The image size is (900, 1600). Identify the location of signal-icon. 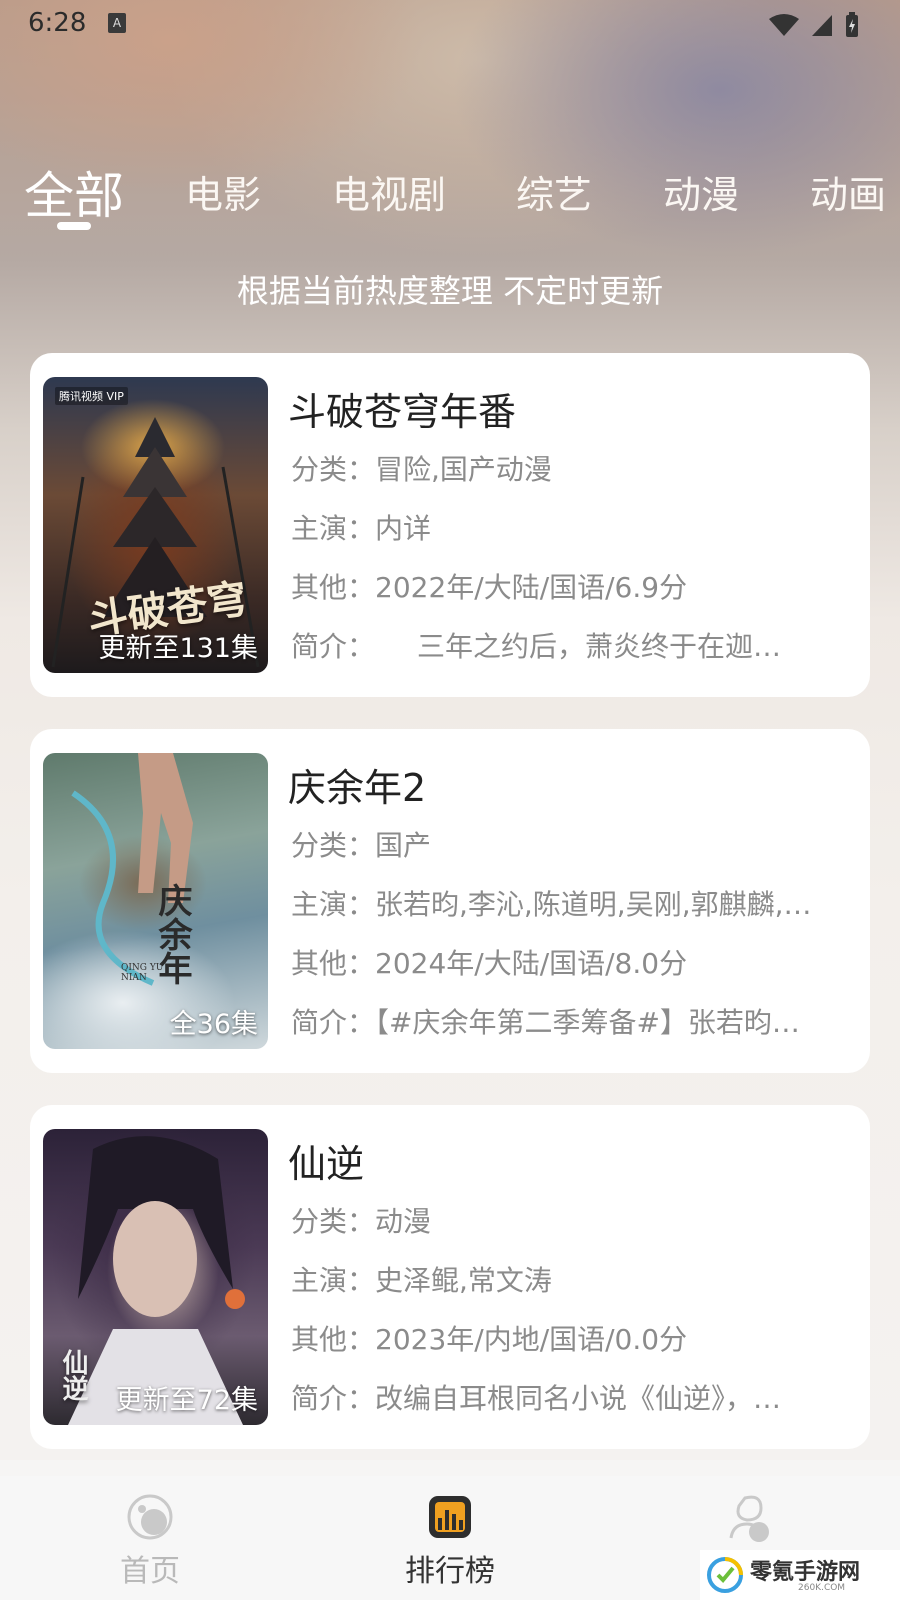
(822, 25).